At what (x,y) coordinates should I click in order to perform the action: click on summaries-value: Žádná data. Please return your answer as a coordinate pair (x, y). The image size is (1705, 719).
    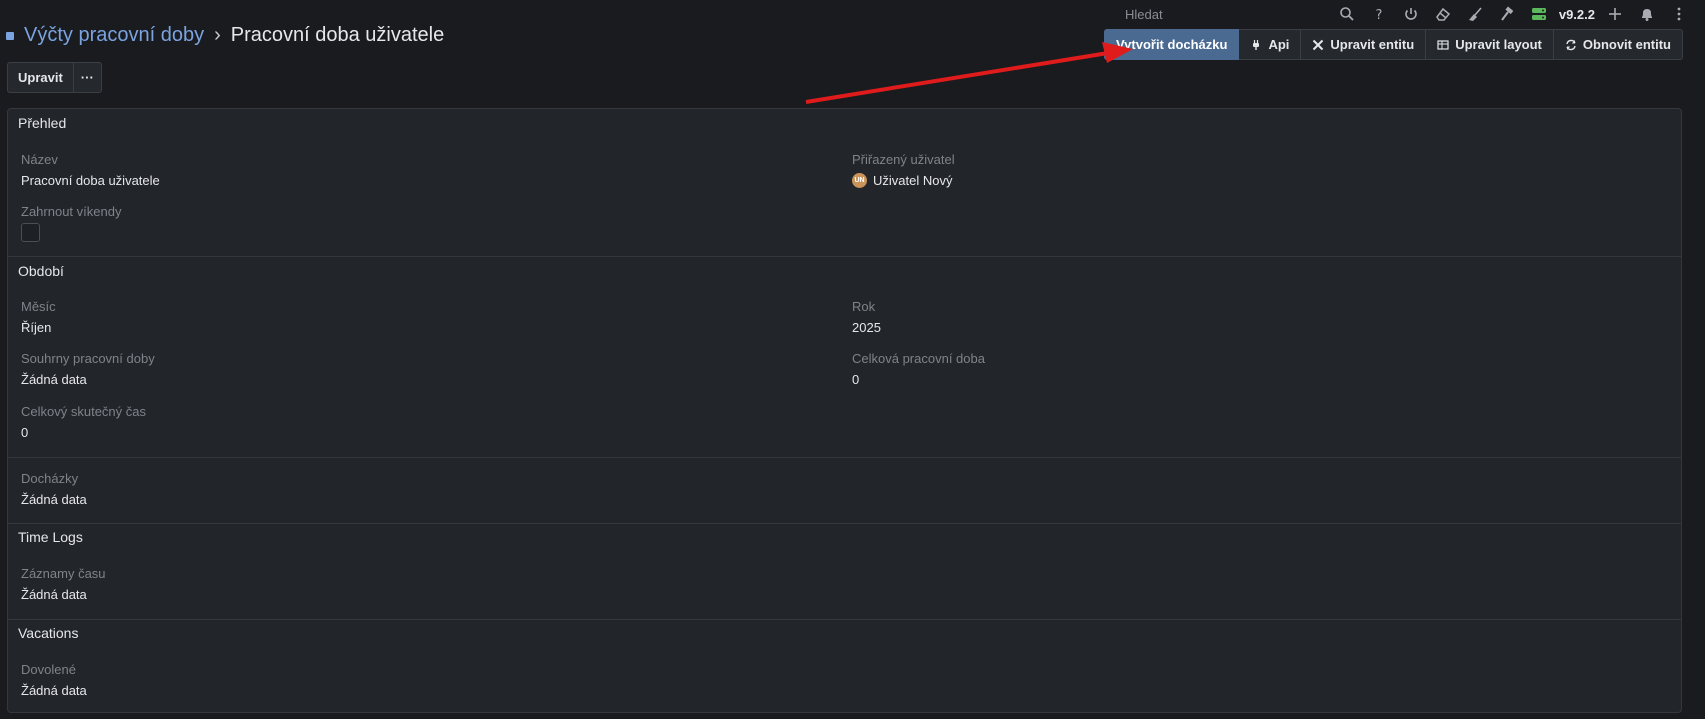
    Looking at the image, I should click on (54, 379).